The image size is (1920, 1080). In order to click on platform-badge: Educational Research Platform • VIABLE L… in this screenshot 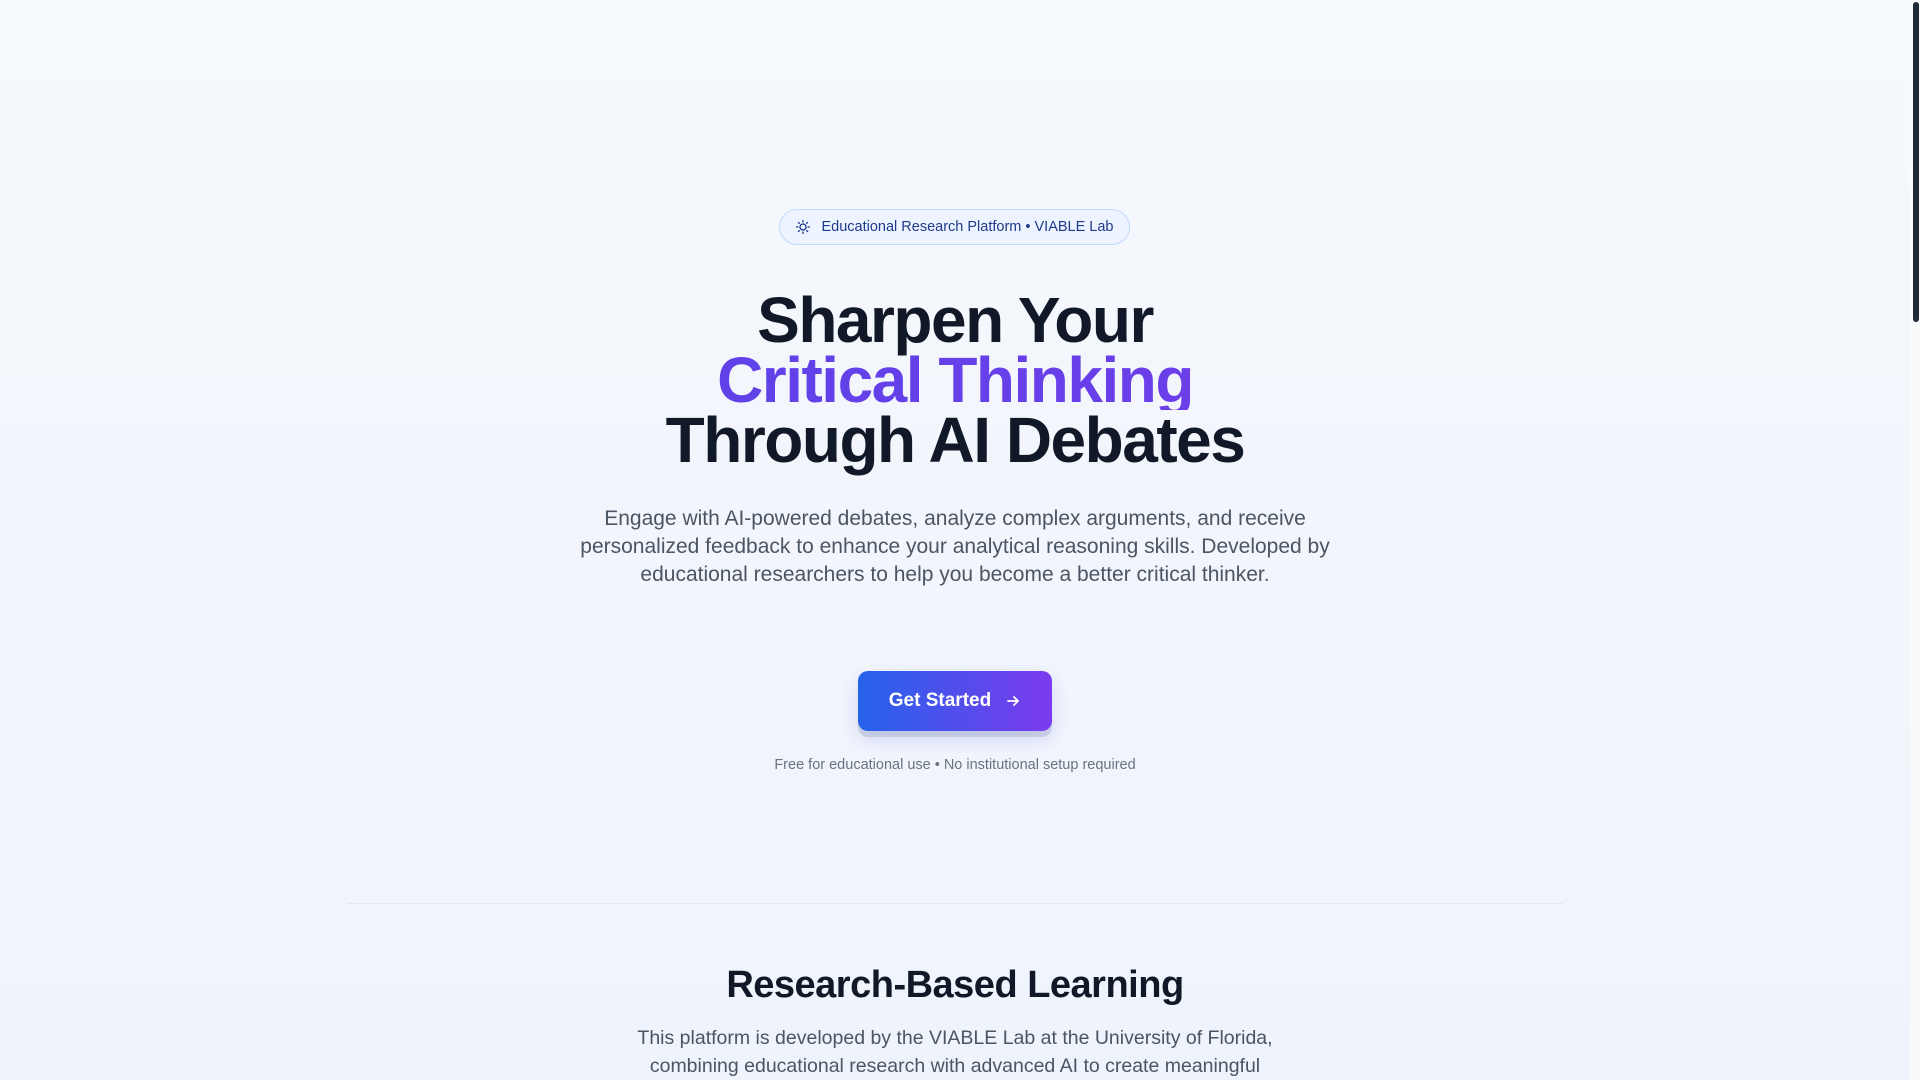, I will do `click(954, 227)`.